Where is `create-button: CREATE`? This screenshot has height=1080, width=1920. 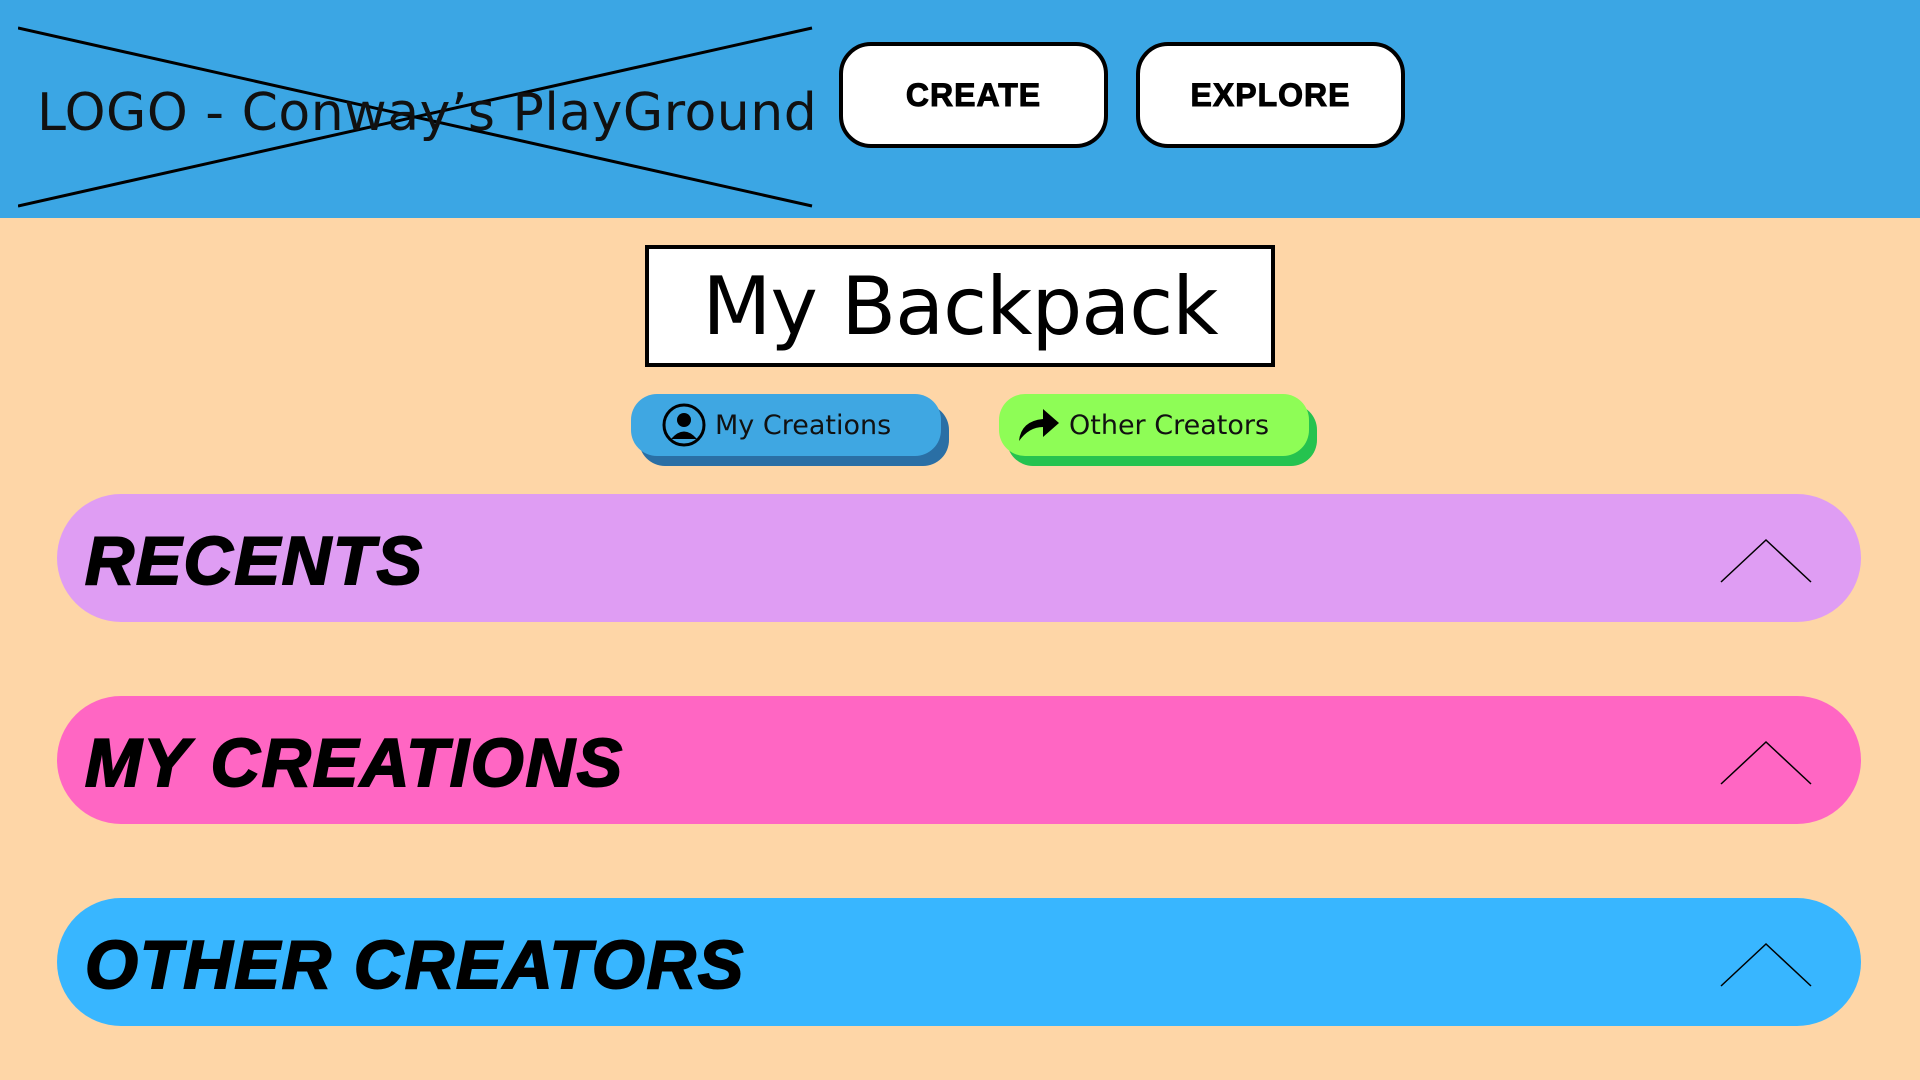 create-button: CREATE is located at coordinates (973, 95).